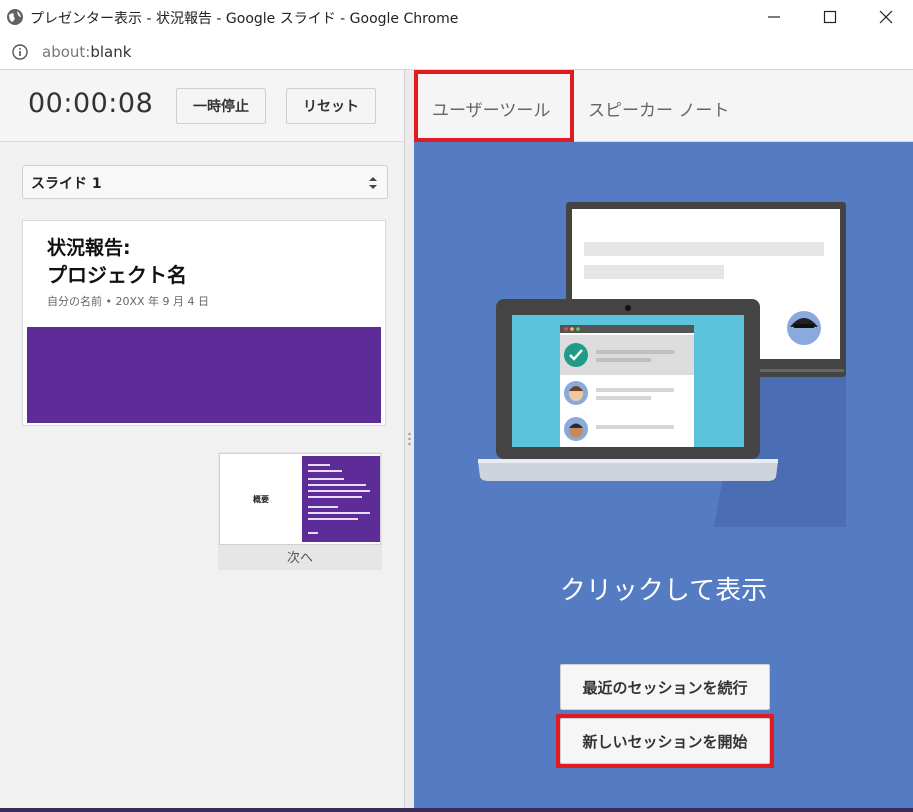 This screenshot has height=812, width=913. Describe the element at coordinates (204, 323) in the screenshot. I see `current-slide-preview: 状況報告: プロジェクト名 自分の名前 • 20XX 年 9 月 4 日` at that location.